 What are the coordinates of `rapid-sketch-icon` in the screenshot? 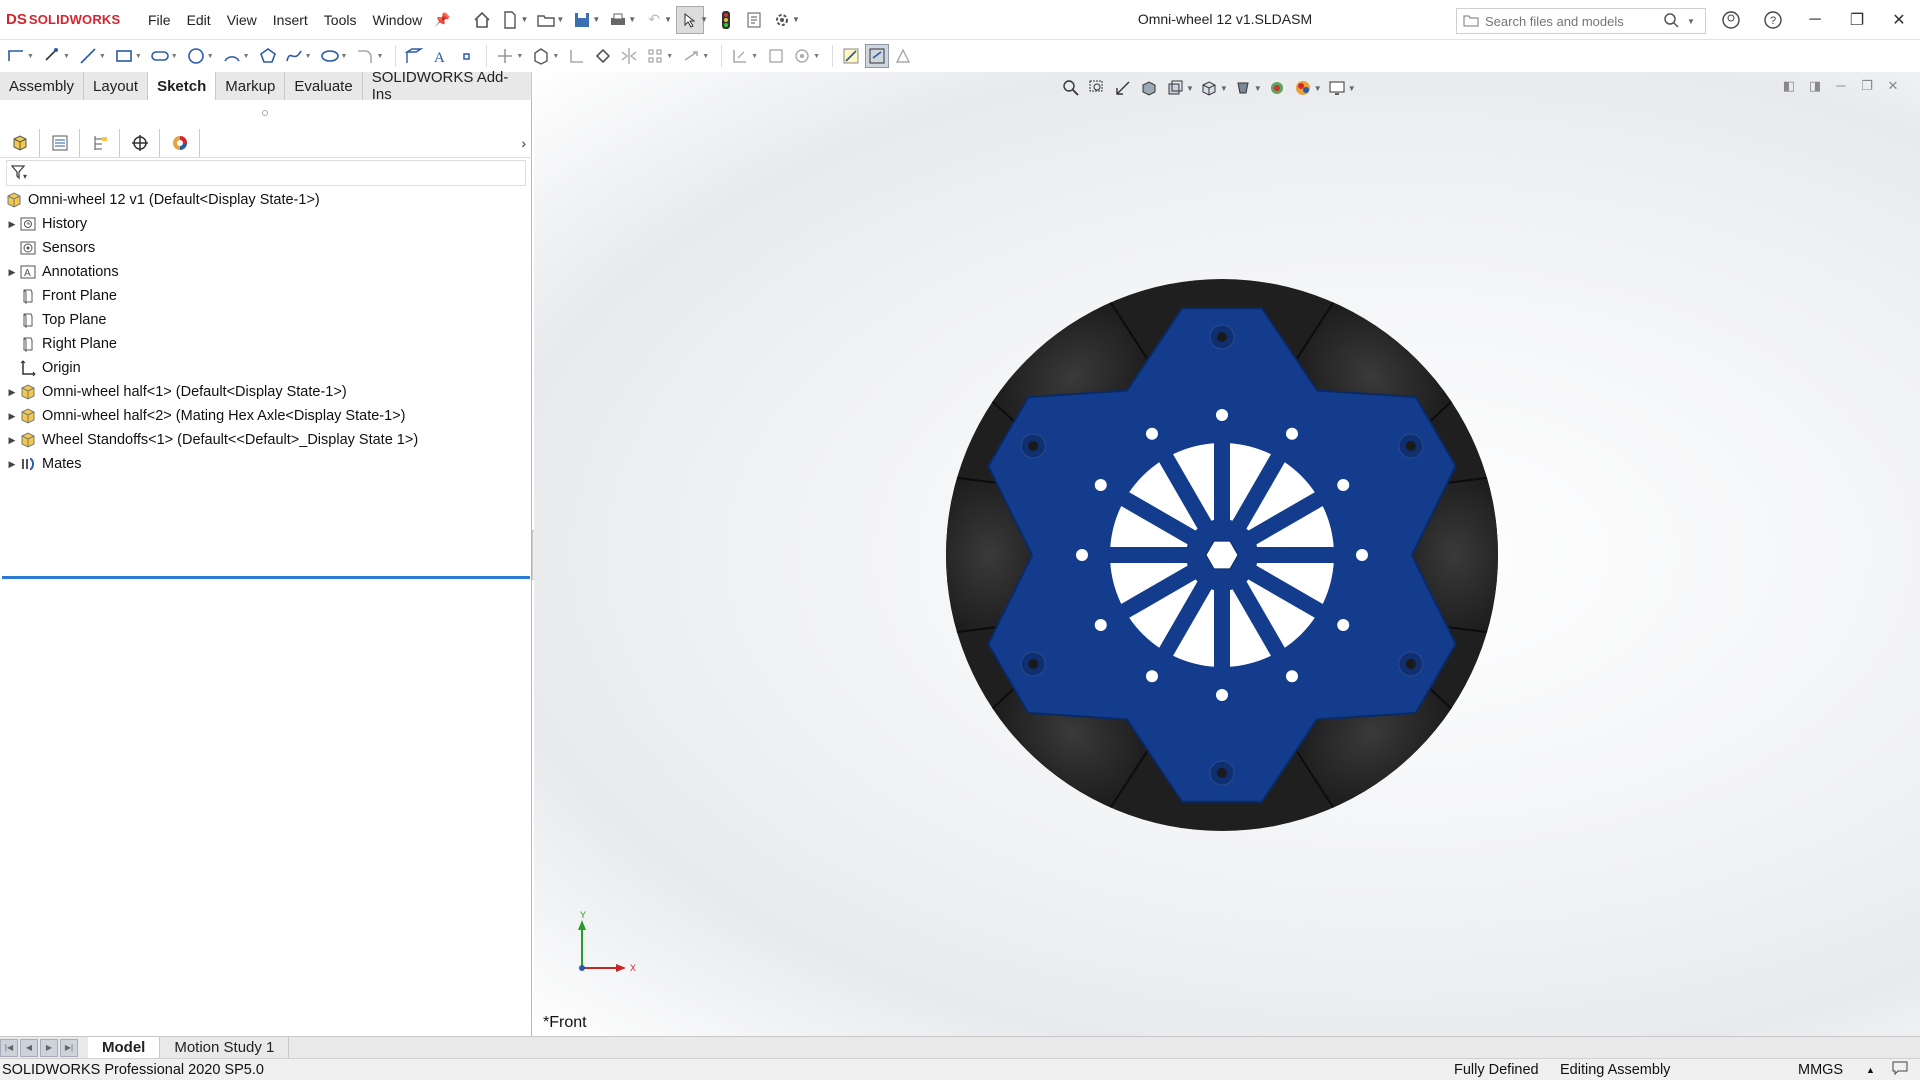 It's located at (877, 56).